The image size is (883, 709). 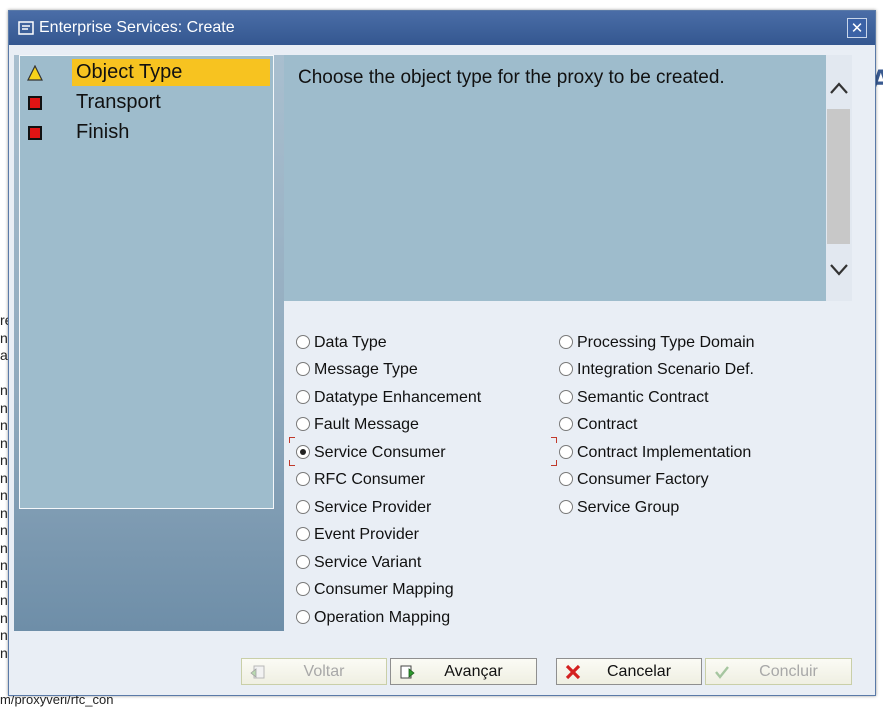 I want to click on info-scrollbar, so click(x=839, y=178).